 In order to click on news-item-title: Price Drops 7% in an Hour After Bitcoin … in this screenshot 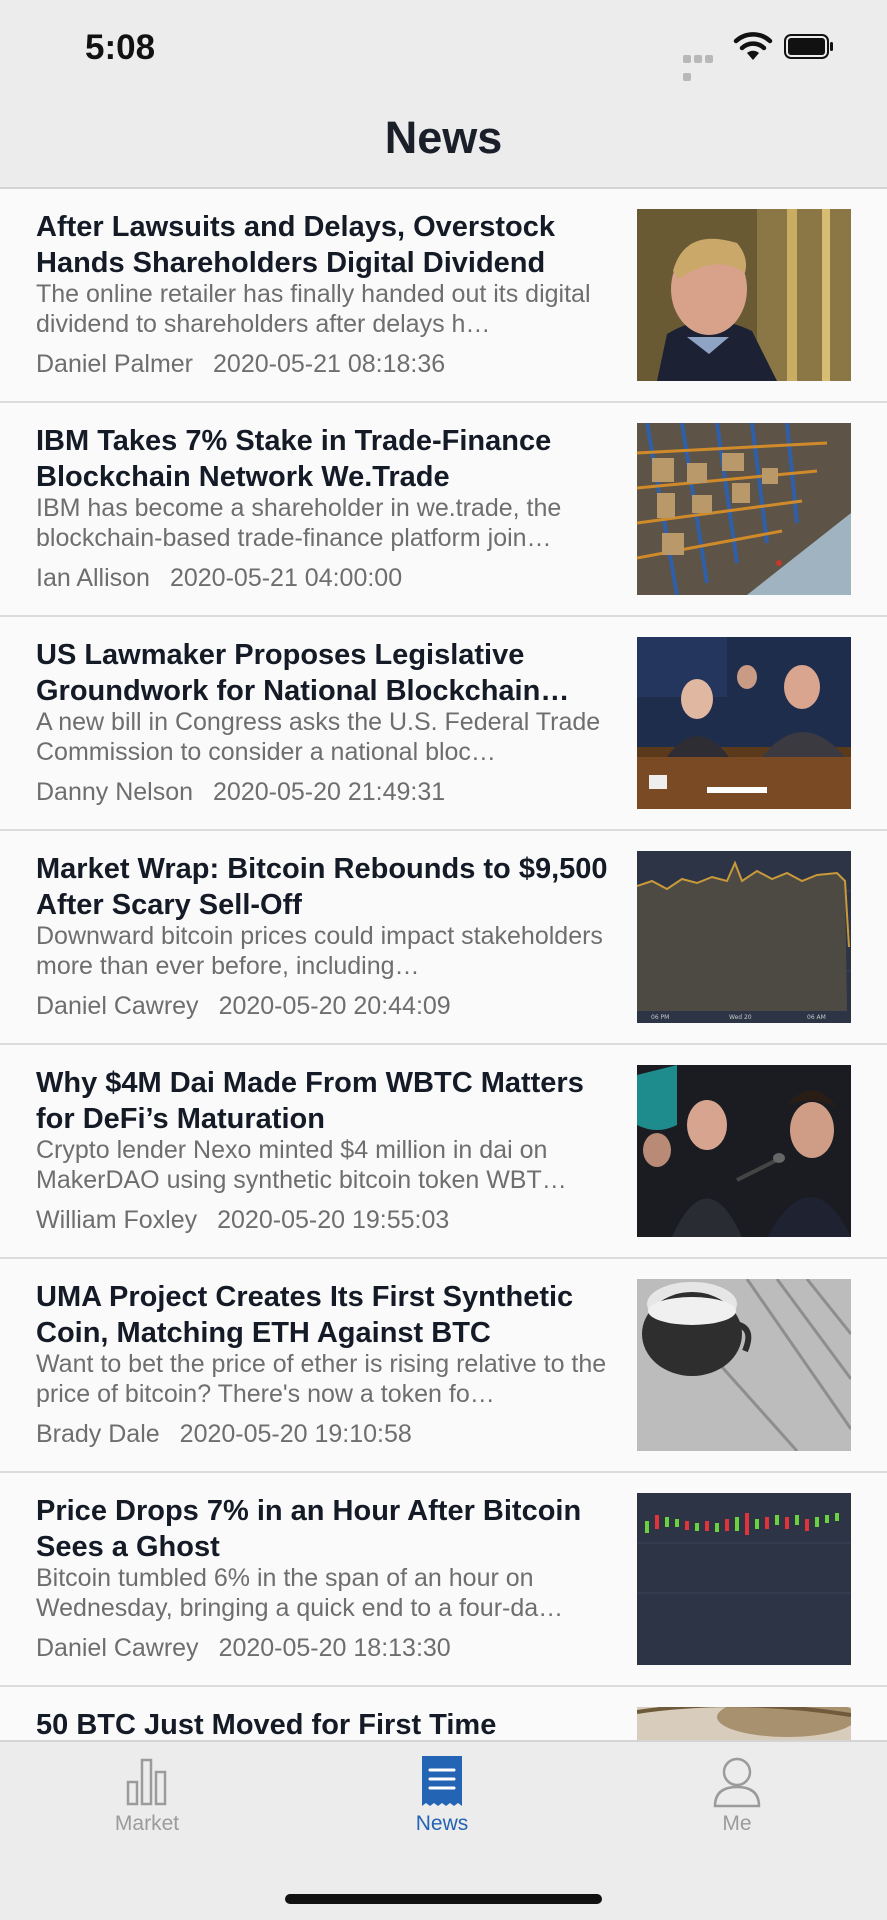, I will do `click(309, 1529)`.